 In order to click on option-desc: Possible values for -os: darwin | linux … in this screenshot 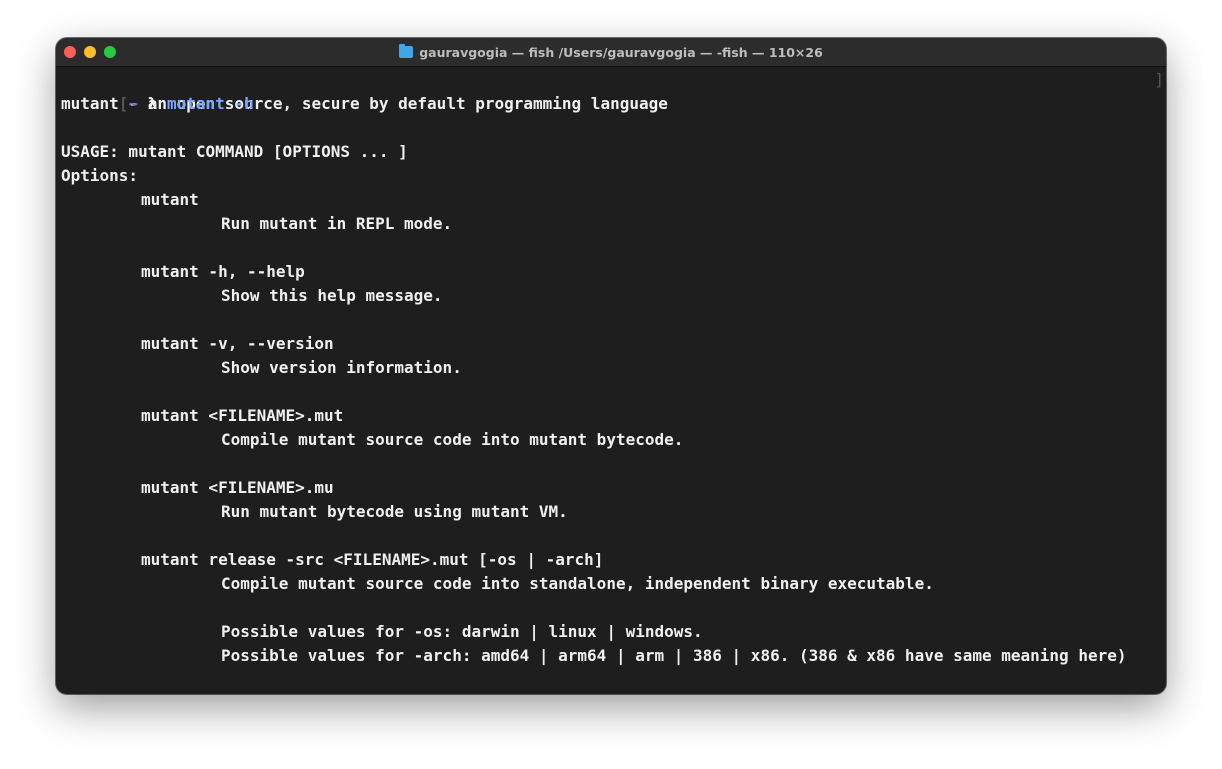, I will do `click(462, 631)`.